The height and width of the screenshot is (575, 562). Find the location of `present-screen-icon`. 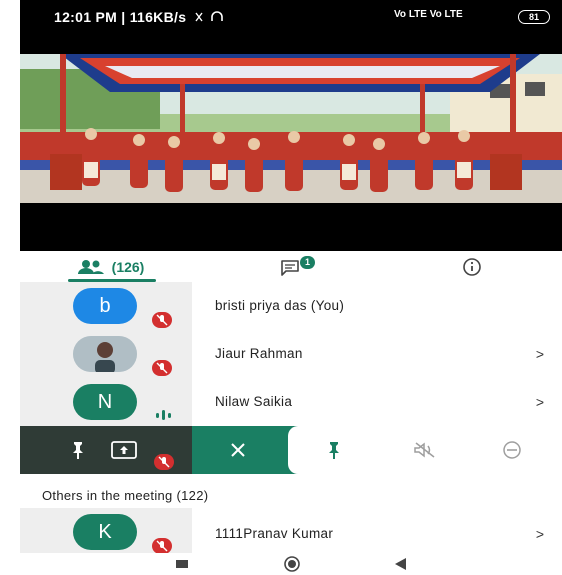

present-screen-icon is located at coordinates (124, 450).